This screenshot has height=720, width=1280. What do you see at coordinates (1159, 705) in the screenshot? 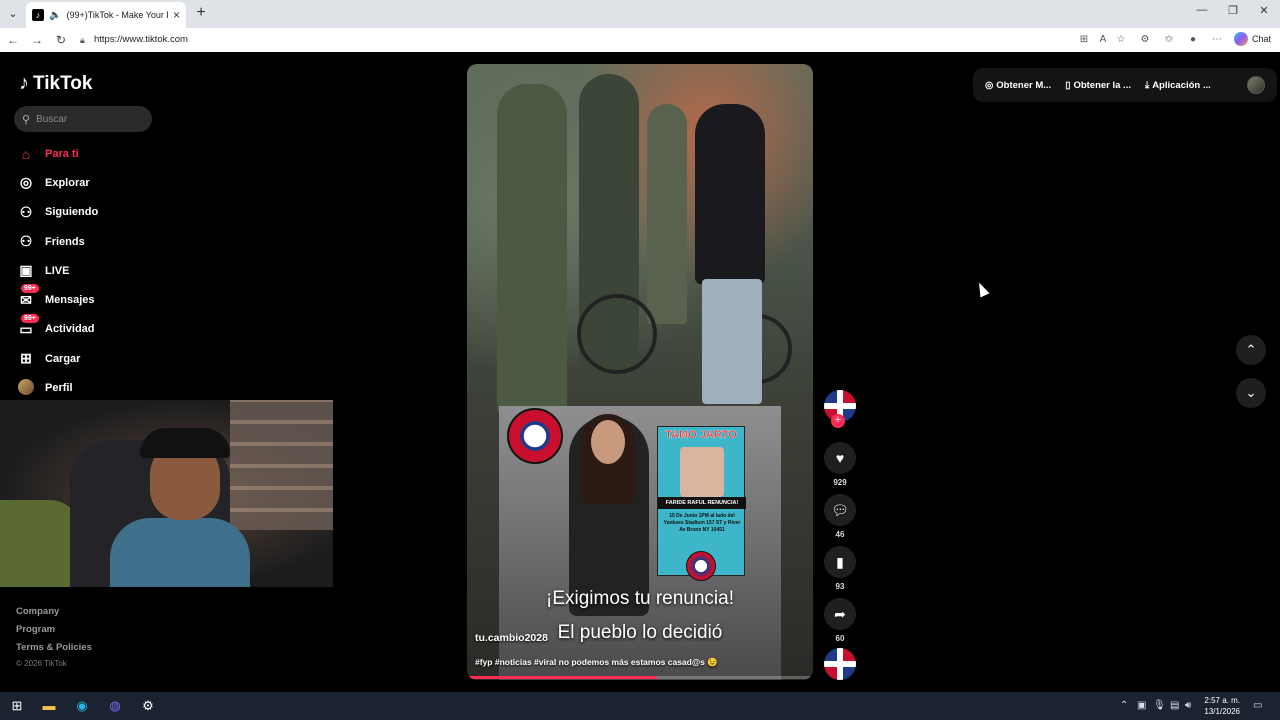
I see `microphone-icon: 🎙︎` at bounding box center [1159, 705].